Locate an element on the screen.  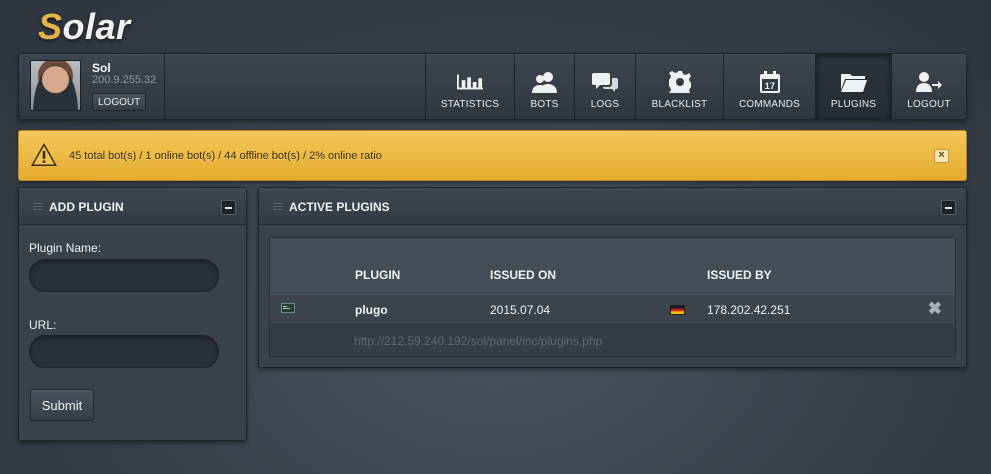
table-row: plugo 2015.07.04 178.202.42.251 ✖ is located at coordinates (612, 310).